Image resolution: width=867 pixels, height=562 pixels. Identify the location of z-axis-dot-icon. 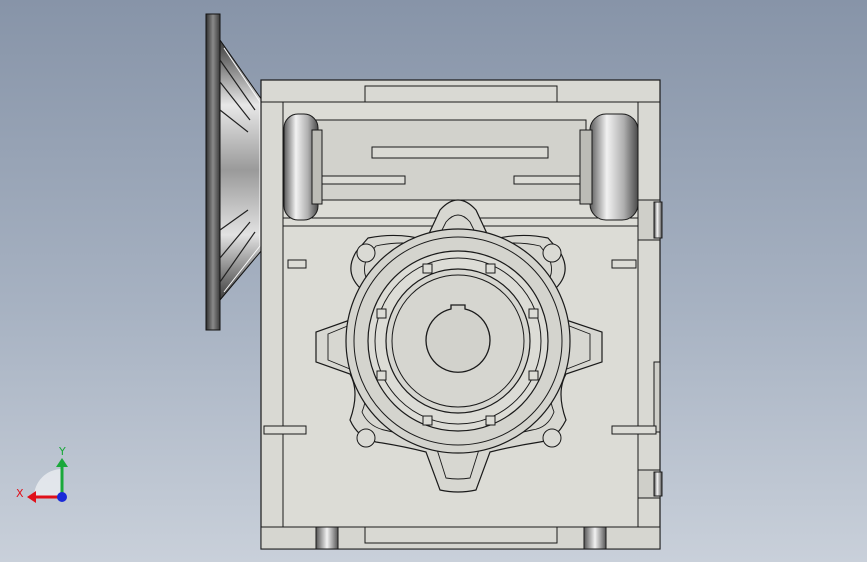
(62, 497).